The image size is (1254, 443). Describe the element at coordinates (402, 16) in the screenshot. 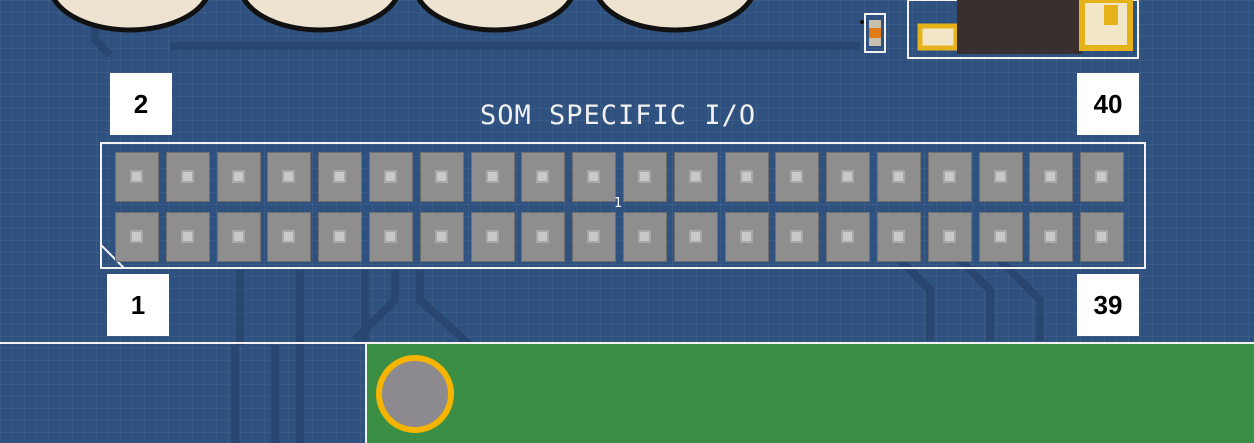

I see `top-capacitors` at that location.